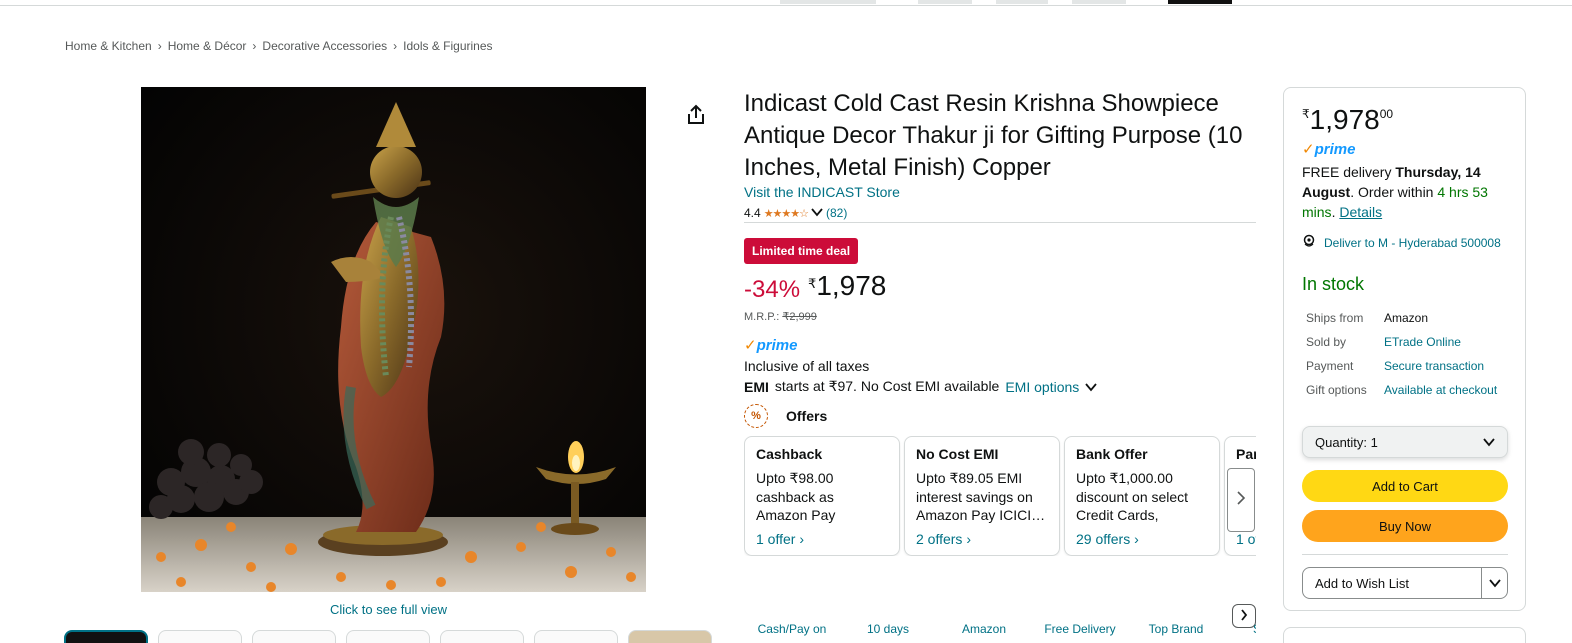  Describe the element at coordinates (1386, 114) in the screenshot. I see `price-fraction: 00` at that location.